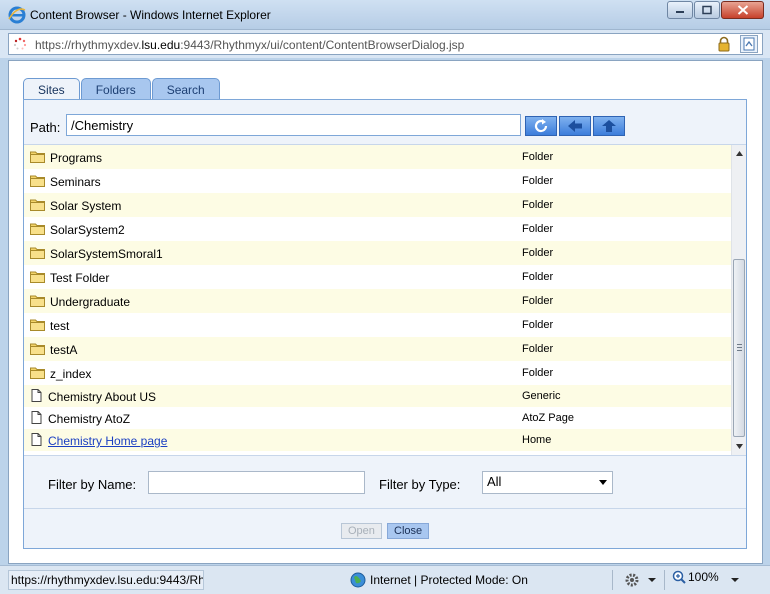  I want to click on maximize-button, so click(707, 10).